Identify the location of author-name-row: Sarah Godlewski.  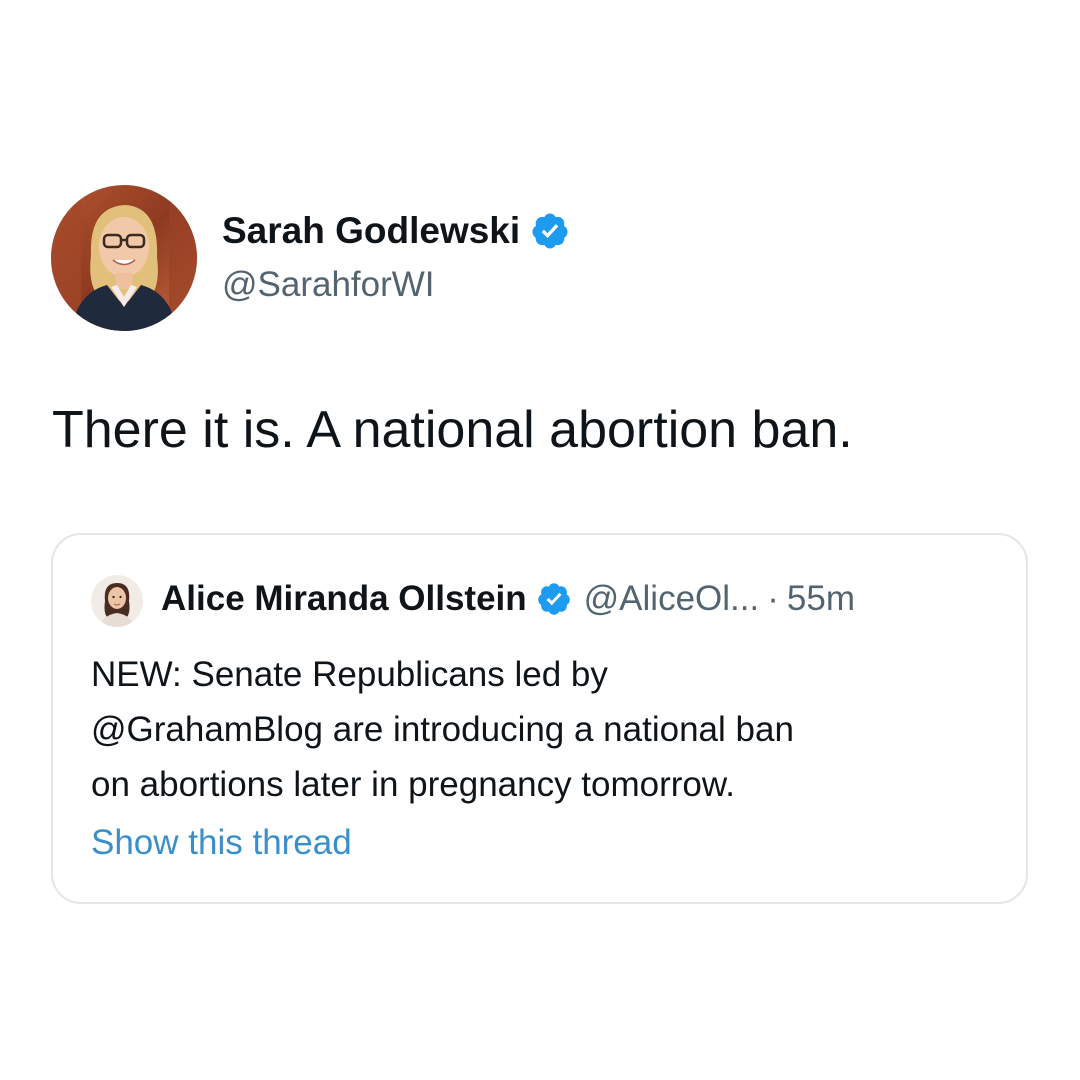
(396, 231).